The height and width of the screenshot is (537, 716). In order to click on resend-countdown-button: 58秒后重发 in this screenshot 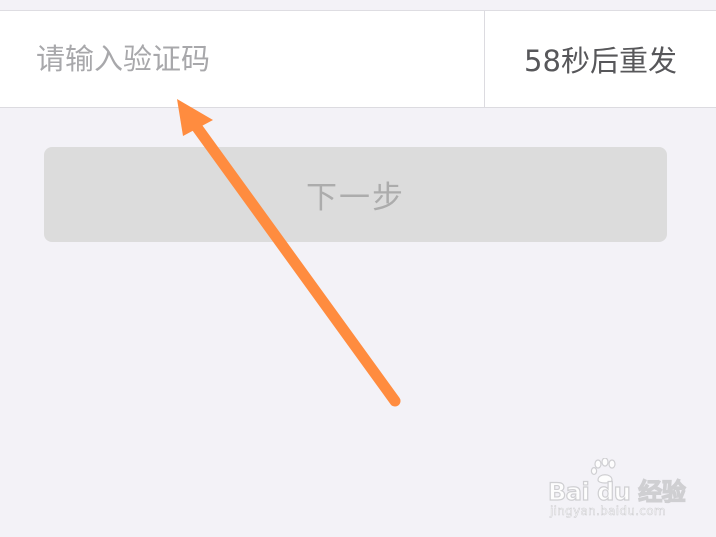, I will do `click(600, 59)`.